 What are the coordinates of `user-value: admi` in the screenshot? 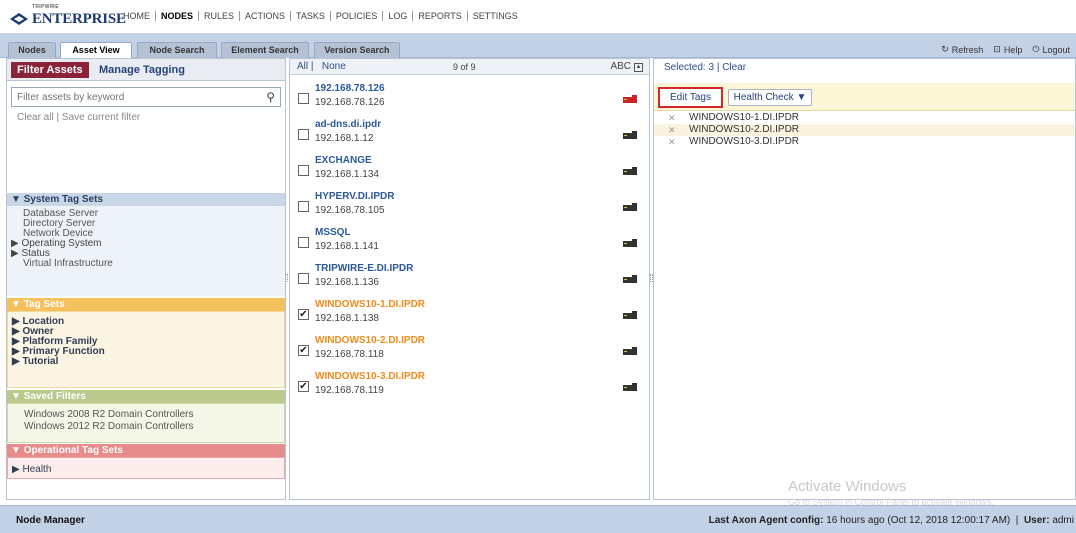 It's located at (1063, 520).